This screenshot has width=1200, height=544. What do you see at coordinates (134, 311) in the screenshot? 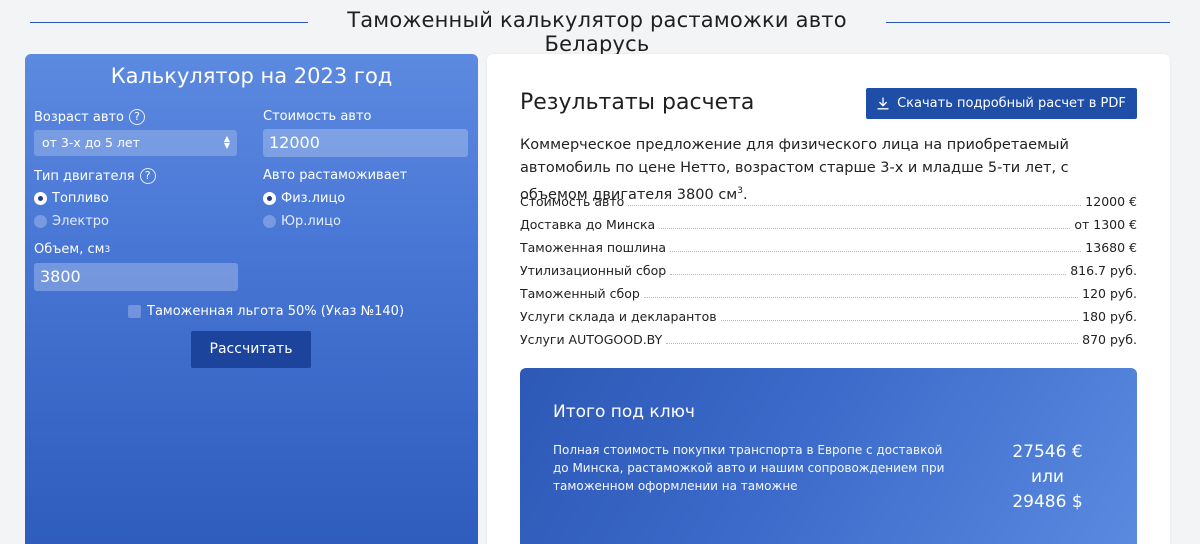
I see `checkbox-icon` at bounding box center [134, 311].